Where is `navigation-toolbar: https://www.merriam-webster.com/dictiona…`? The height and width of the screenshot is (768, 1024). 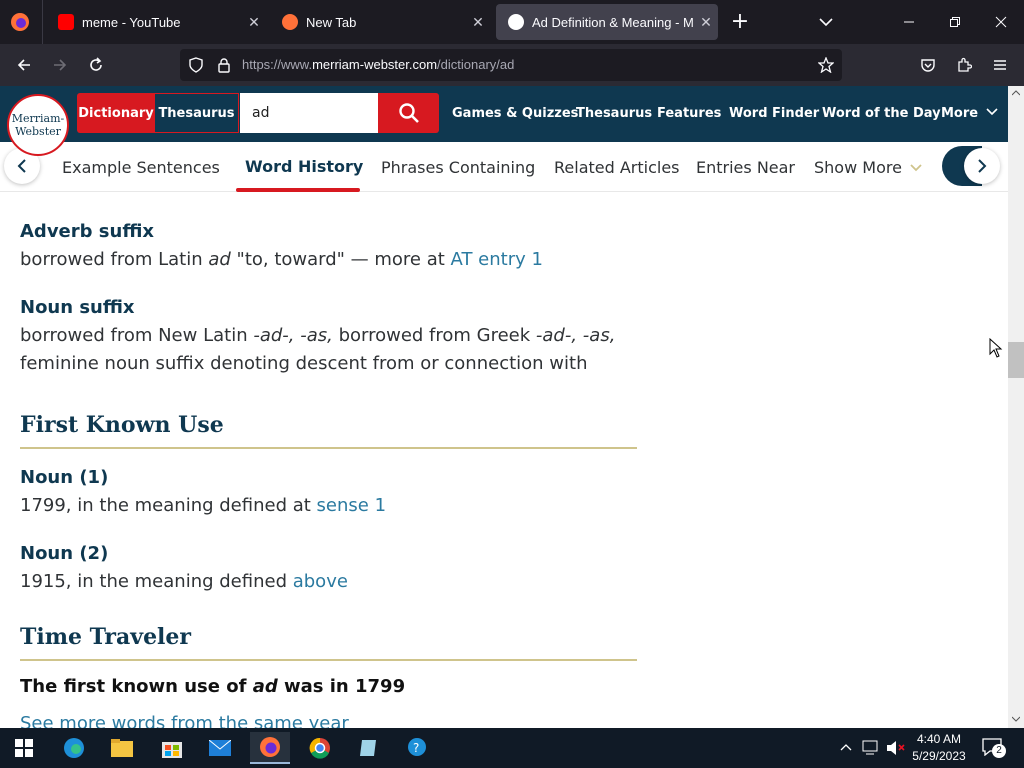
navigation-toolbar: https://www.merriam-webster.com/dictiona… is located at coordinates (512, 65).